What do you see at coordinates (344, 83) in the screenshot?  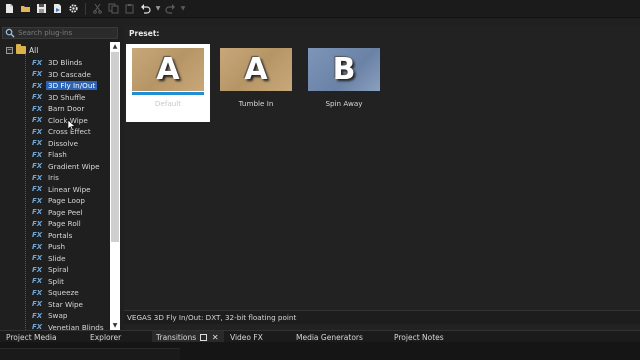 I see `preset-thumbnail: B Spin Away` at bounding box center [344, 83].